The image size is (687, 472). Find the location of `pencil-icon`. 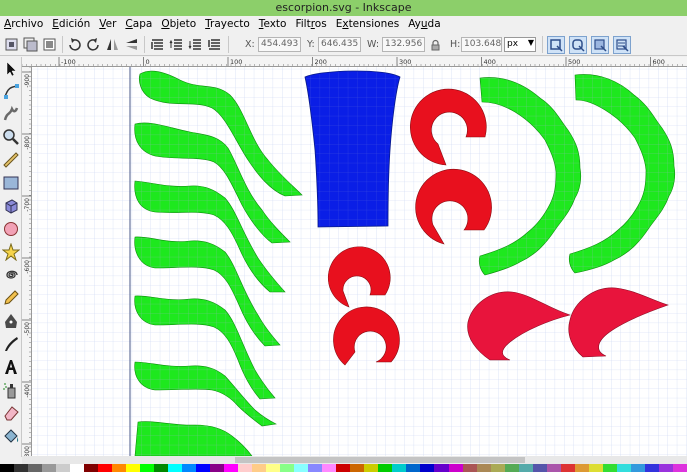

pencil-icon is located at coordinates (11, 298).